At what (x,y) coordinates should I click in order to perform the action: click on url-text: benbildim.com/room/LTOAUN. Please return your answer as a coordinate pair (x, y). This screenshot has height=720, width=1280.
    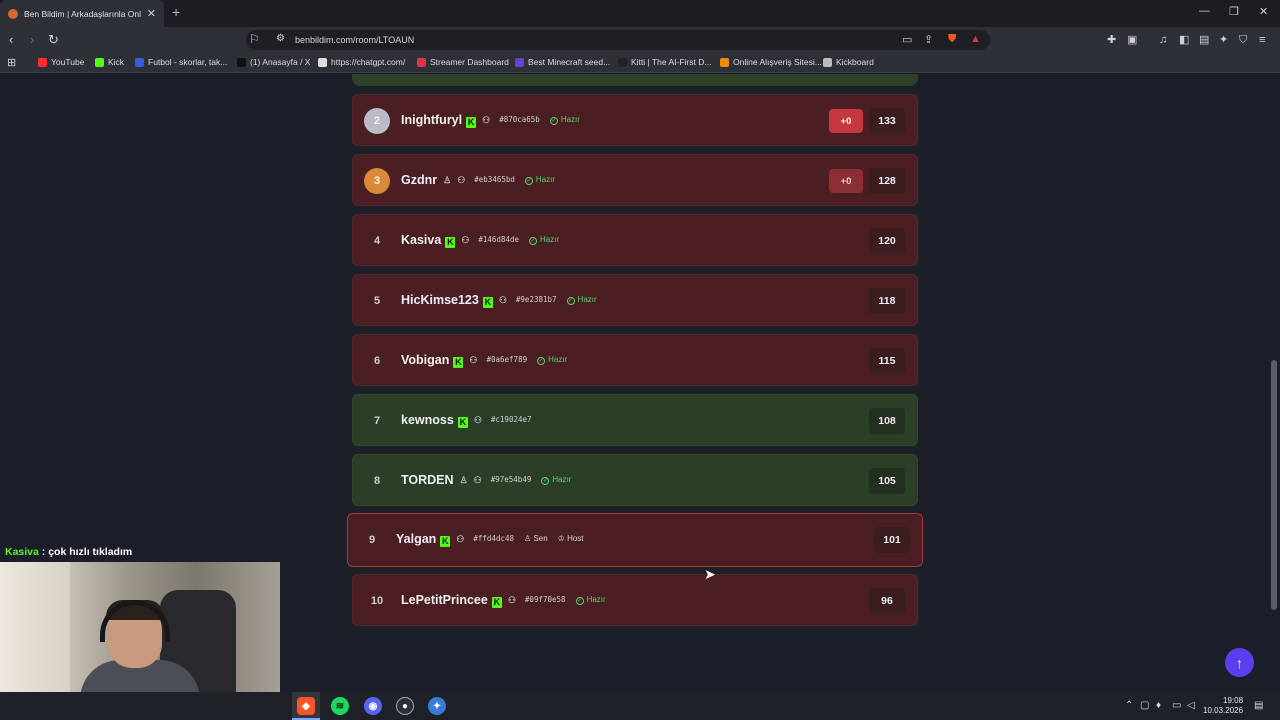
    Looking at the image, I should click on (354, 40).